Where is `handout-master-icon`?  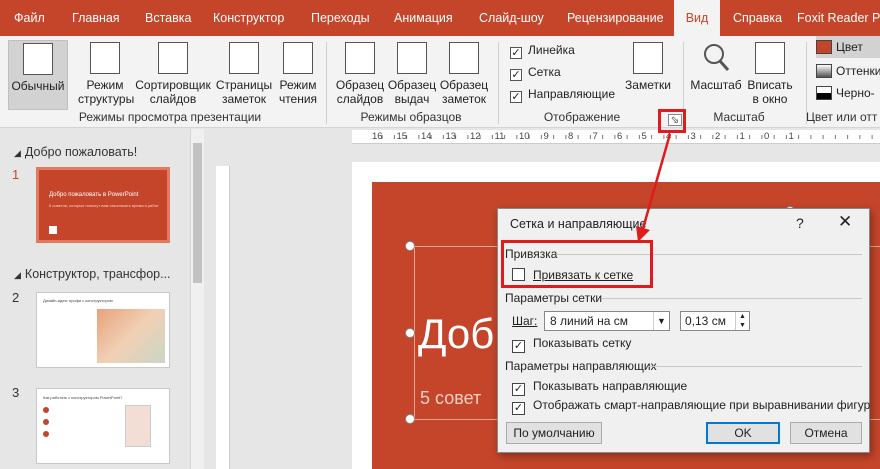 handout-master-icon is located at coordinates (412, 58).